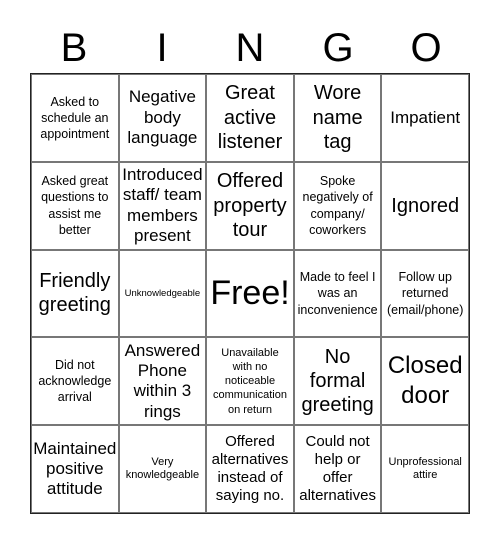  I want to click on bingo-cell: Introduced staff/ team members present, so click(162, 205).